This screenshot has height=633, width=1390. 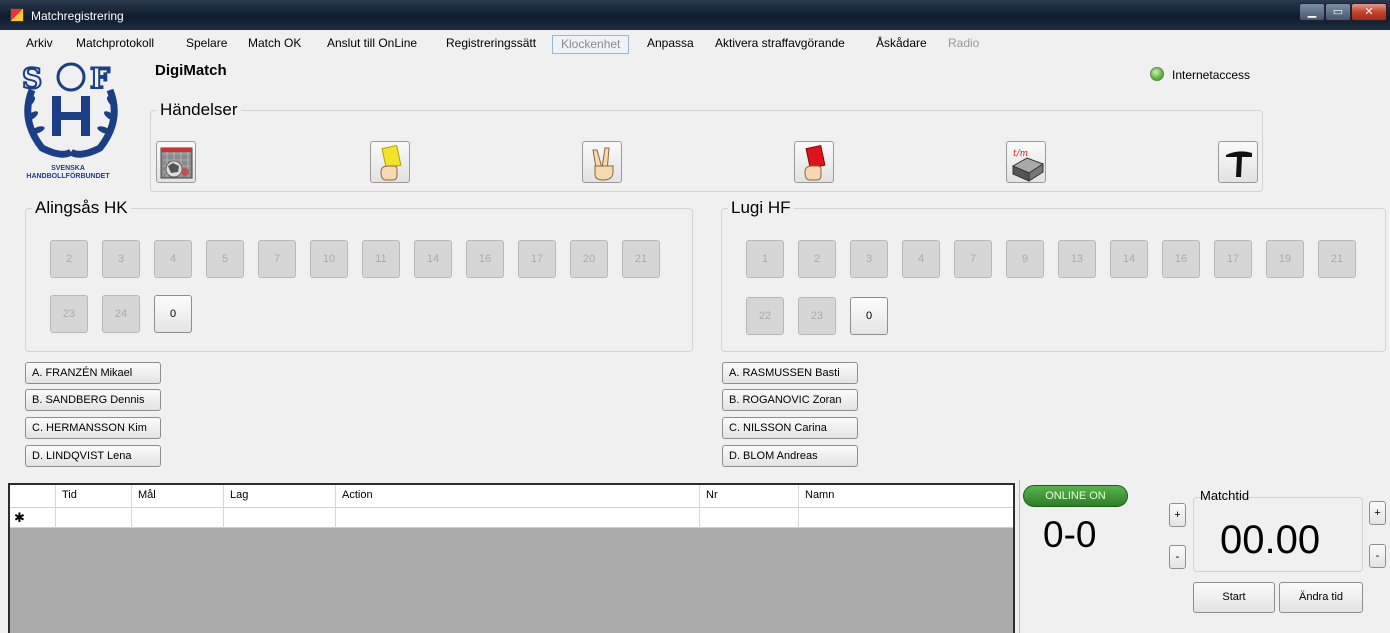 I want to click on svg-text: F, so click(x=100, y=78).